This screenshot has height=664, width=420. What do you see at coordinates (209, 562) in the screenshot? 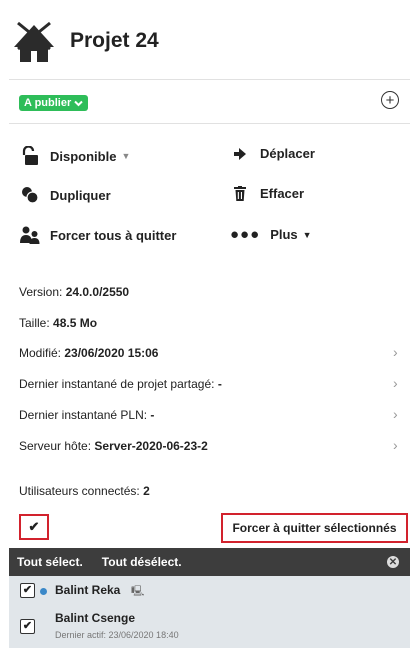
I see `selection-bar: Tout sélect. Tout désélect. ✕` at bounding box center [209, 562].